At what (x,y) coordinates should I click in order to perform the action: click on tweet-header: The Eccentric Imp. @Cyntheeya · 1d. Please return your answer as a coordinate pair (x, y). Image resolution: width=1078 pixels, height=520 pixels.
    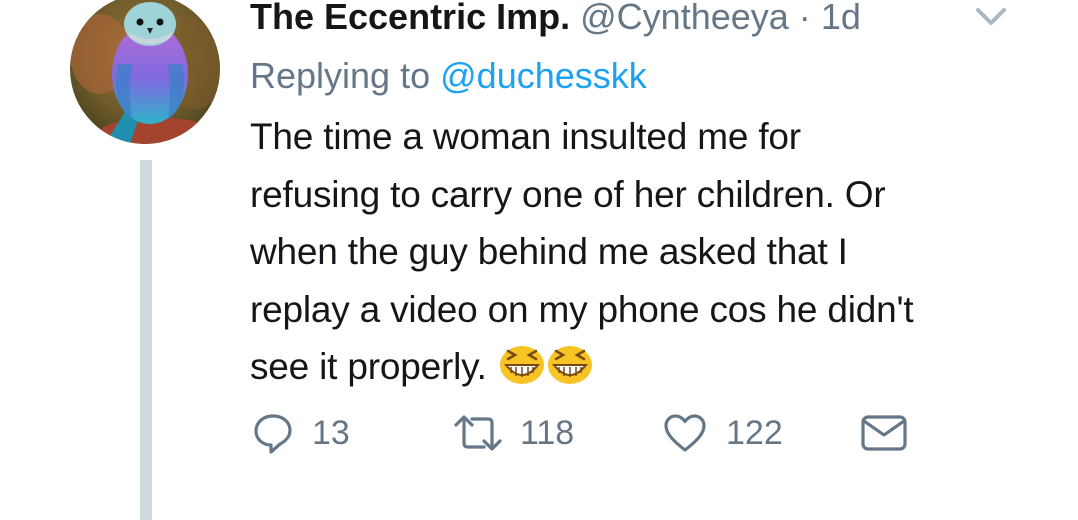
    Looking at the image, I should click on (555, 21).